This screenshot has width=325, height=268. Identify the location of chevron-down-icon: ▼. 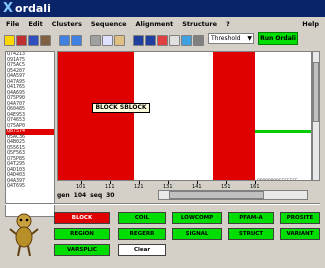
(249, 38).